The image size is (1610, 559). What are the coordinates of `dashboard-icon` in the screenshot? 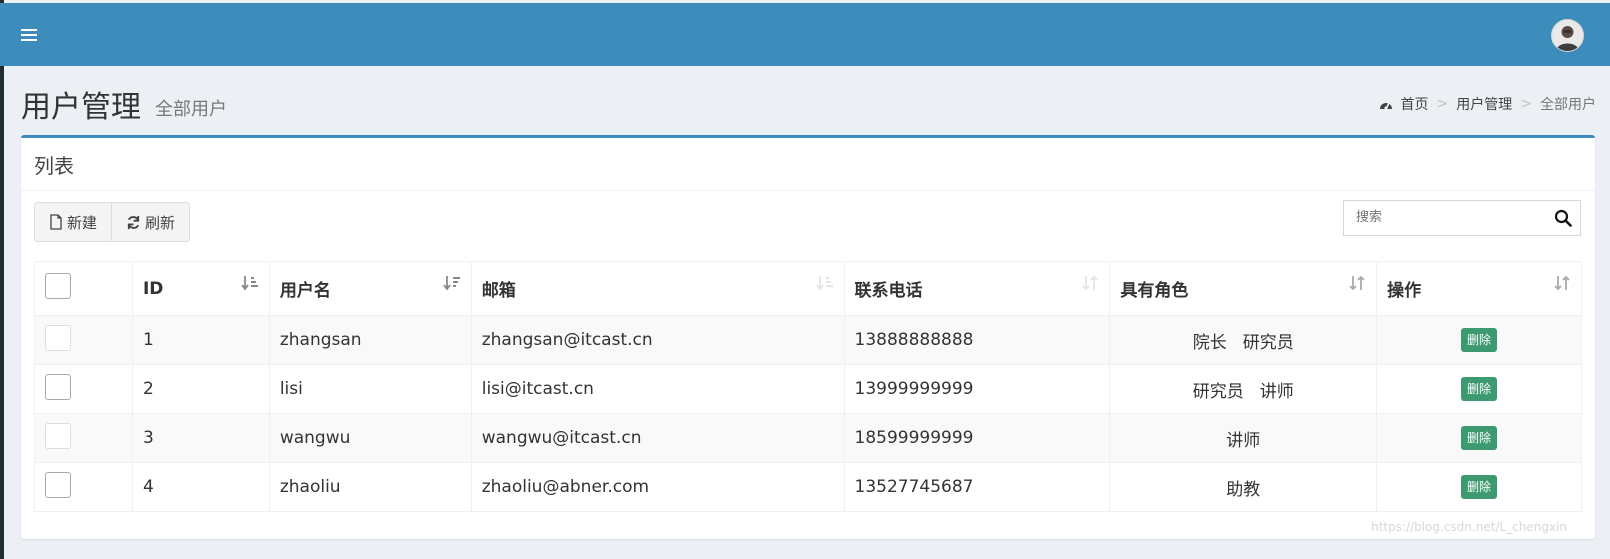 It's located at (1385, 106).